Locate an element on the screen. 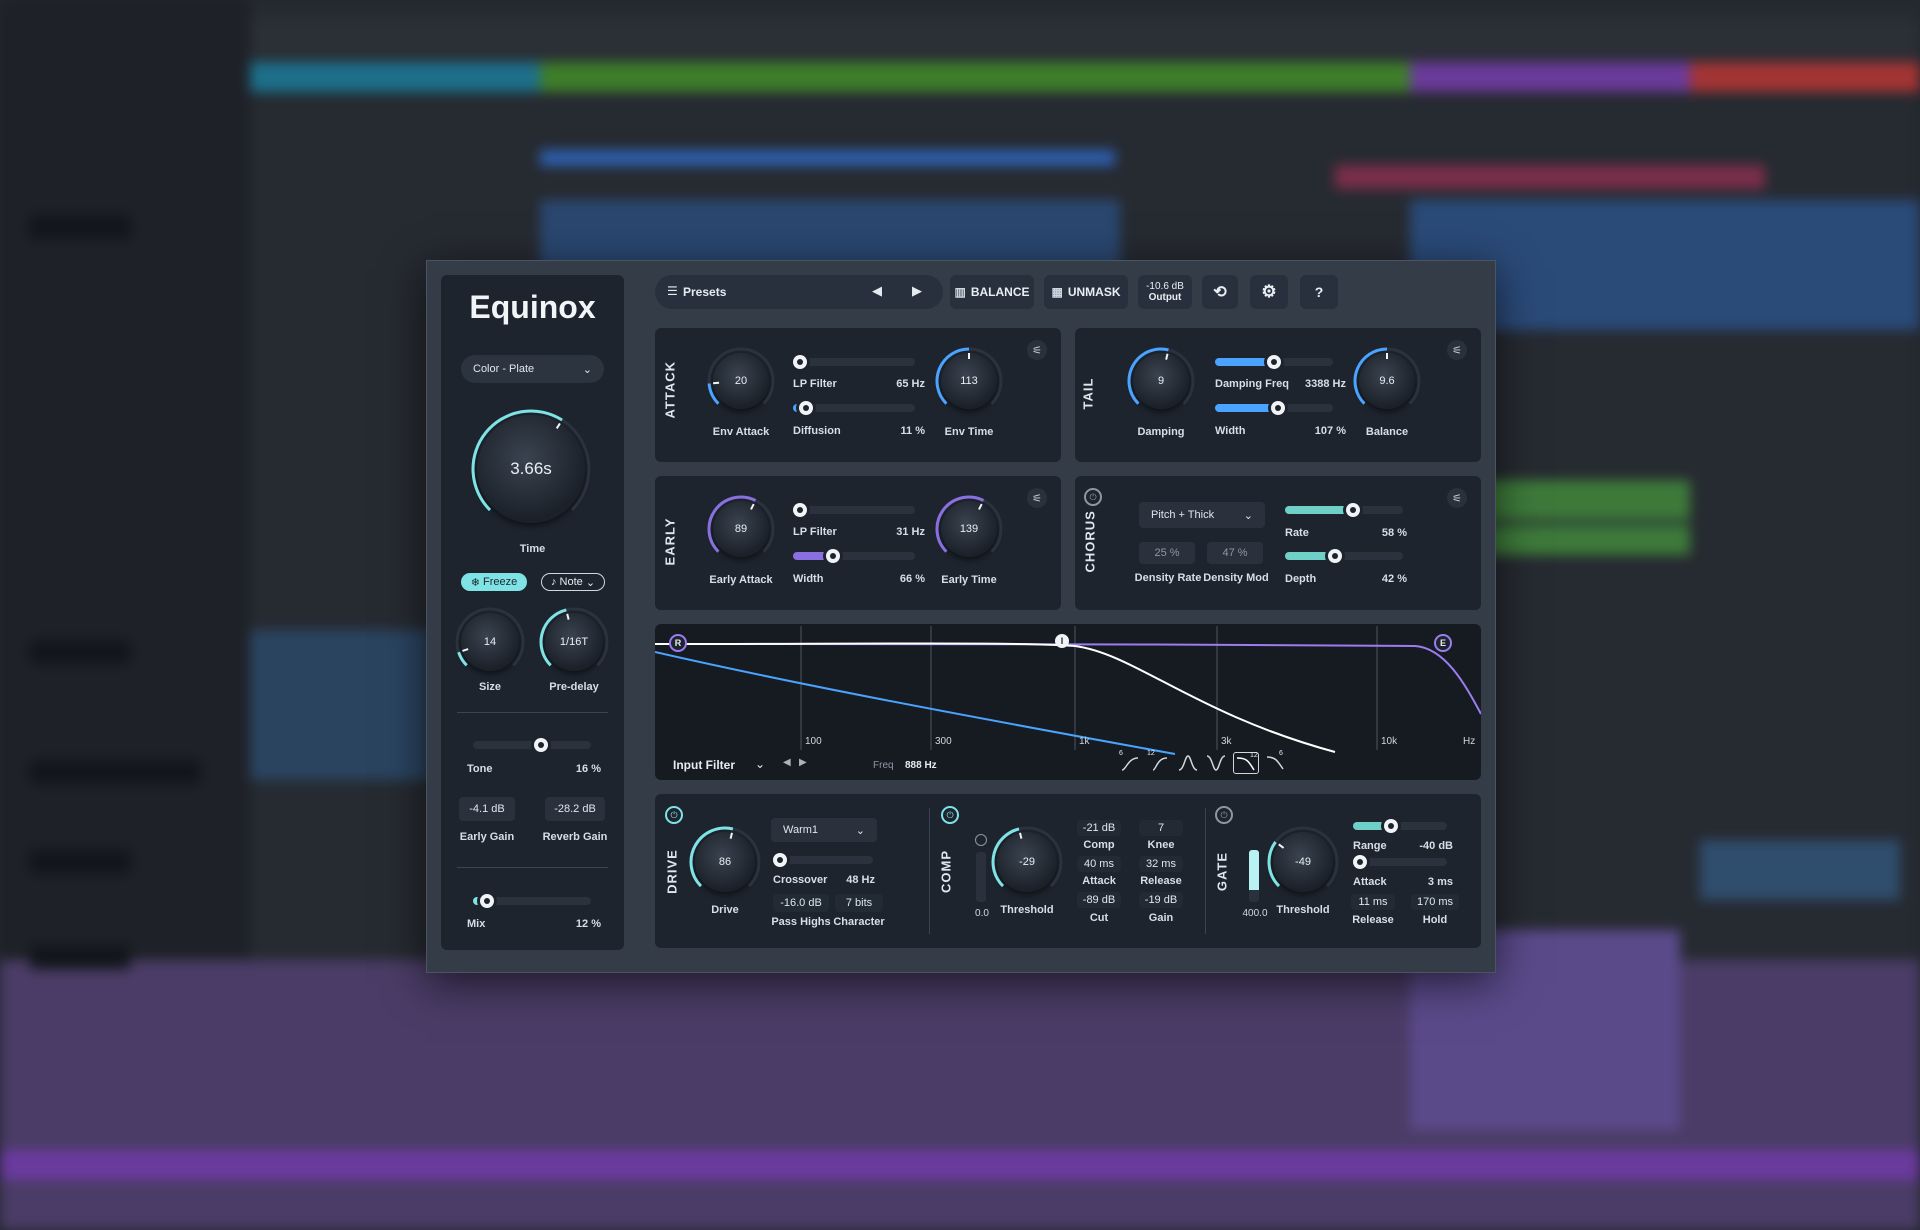 This screenshot has height=1230, width=1920. early-time-label: Early Time is located at coordinates (969, 580).